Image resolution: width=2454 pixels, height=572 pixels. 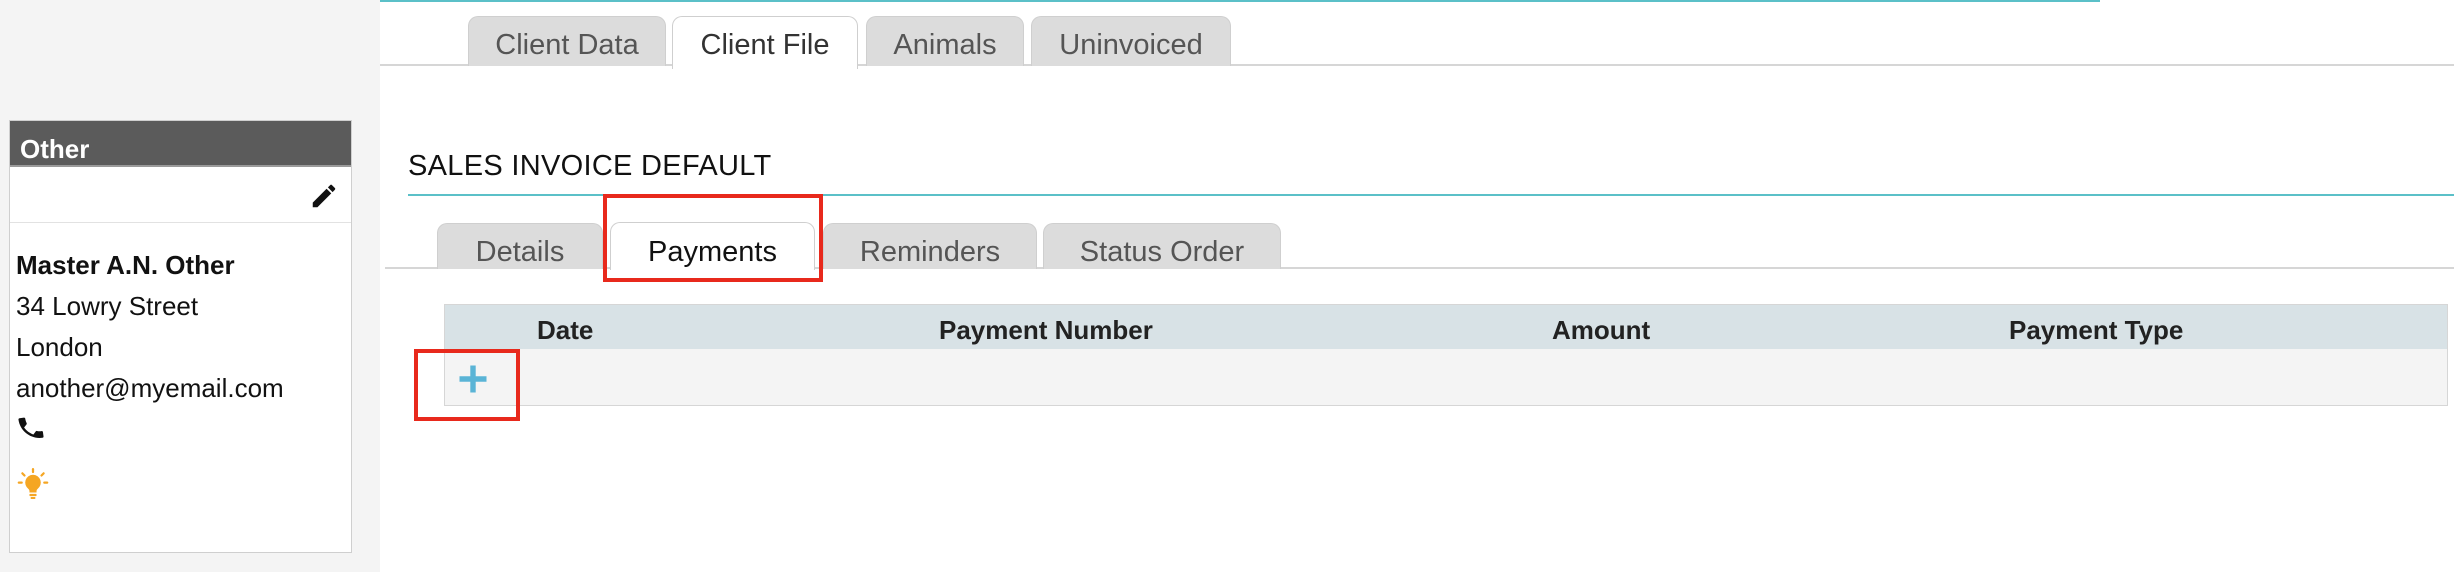 I want to click on payments-table-header: Date Payment Number Amount Payment Type, so click(x=1446, y=327).